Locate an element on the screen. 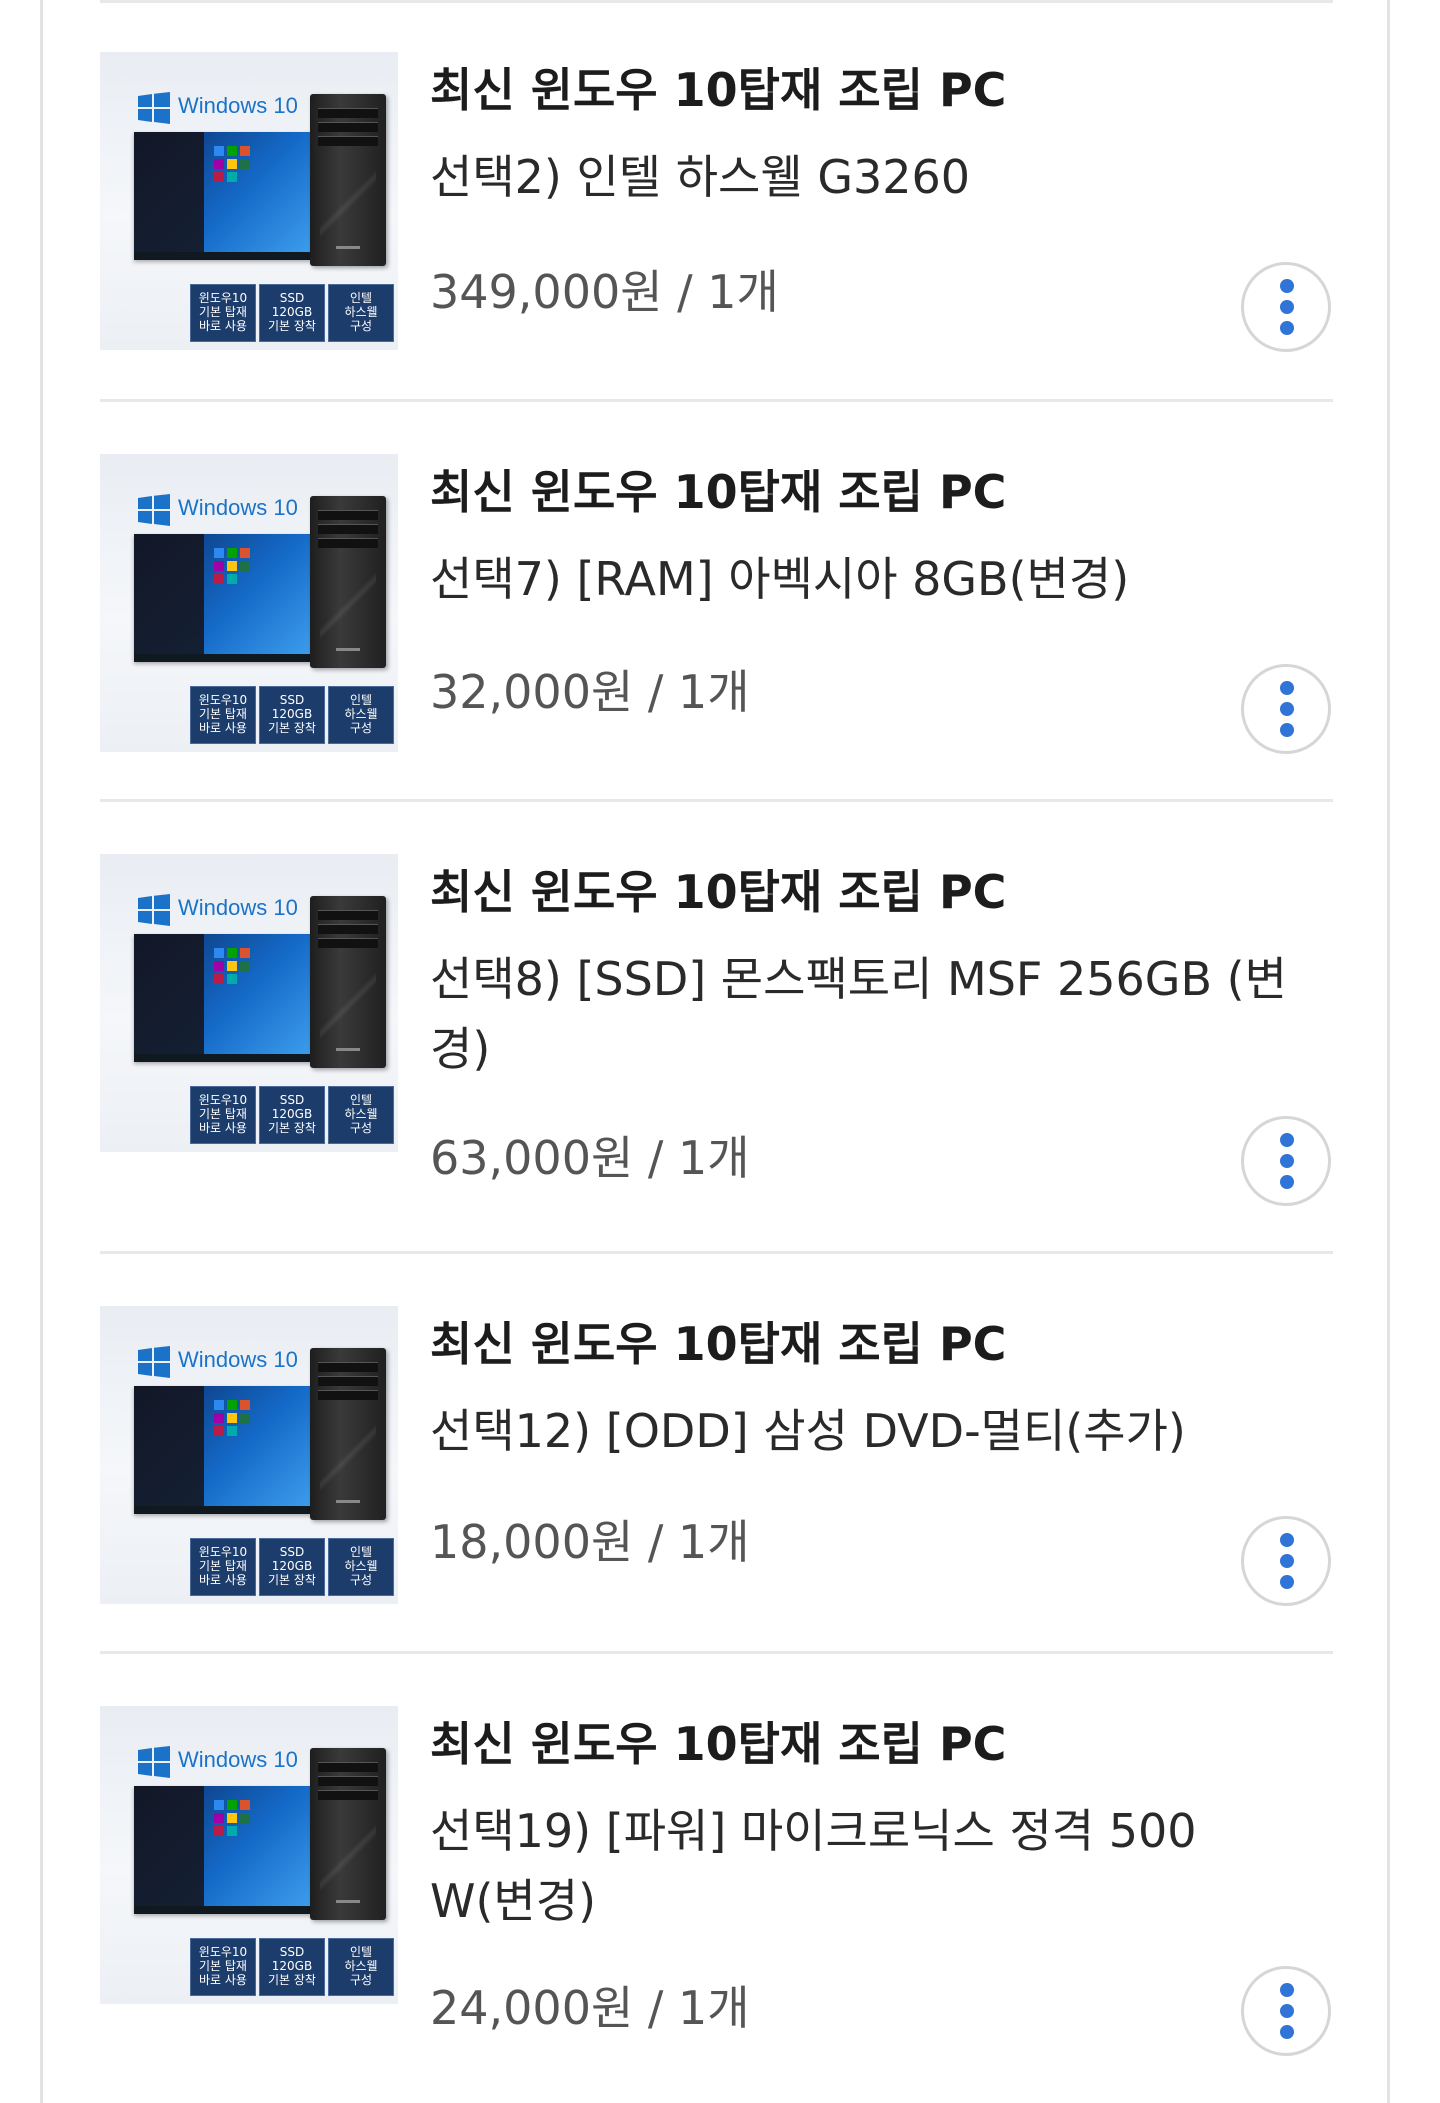  product-option: 선택19) [파워] 마이크로닉스 정격 500 W(변경) is located at coordinates (813, 1866).